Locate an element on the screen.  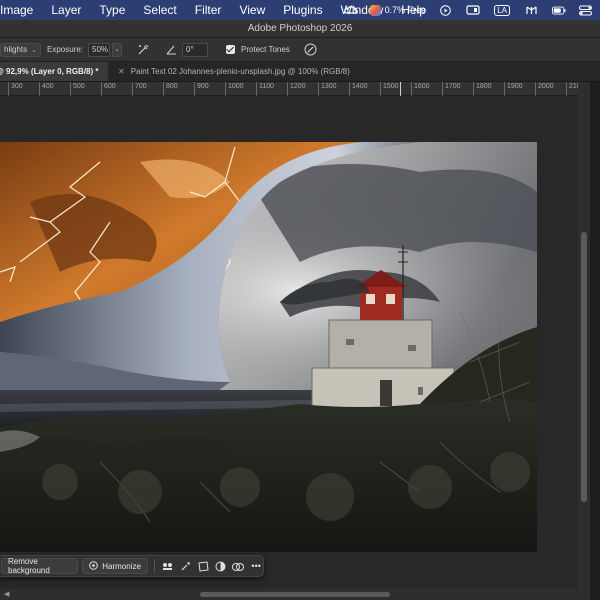
ruler-tick: 1300 is located at coordinates (327, 89).